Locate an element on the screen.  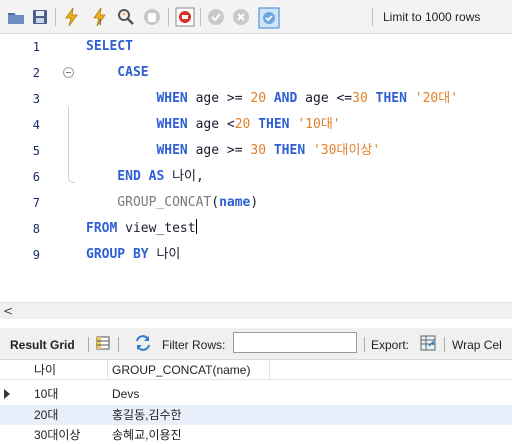
code-token: ) is located at coordinates (254, 202).